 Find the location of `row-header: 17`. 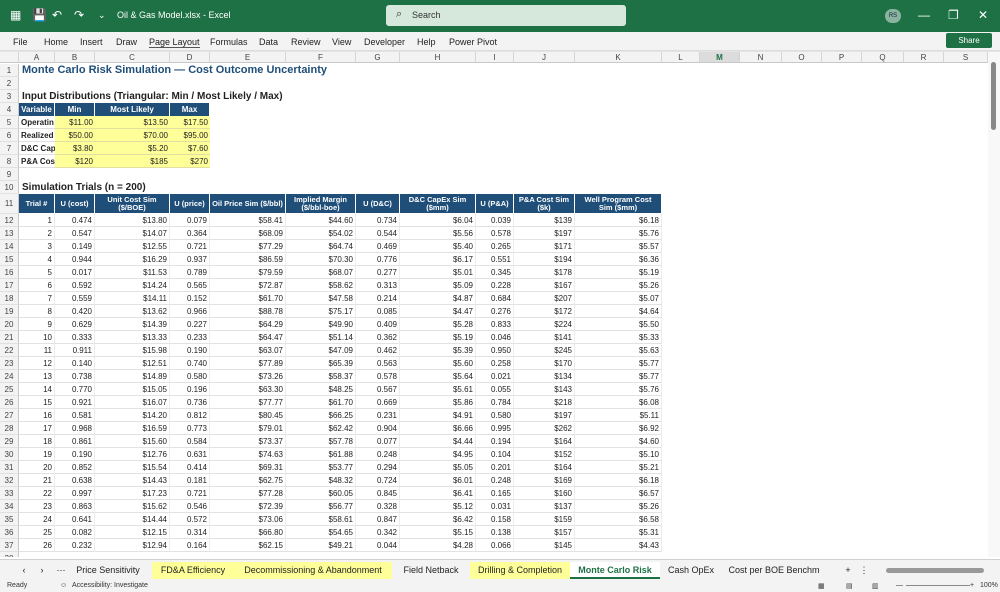

row-header: 17 is located at coordinates (9, 285).